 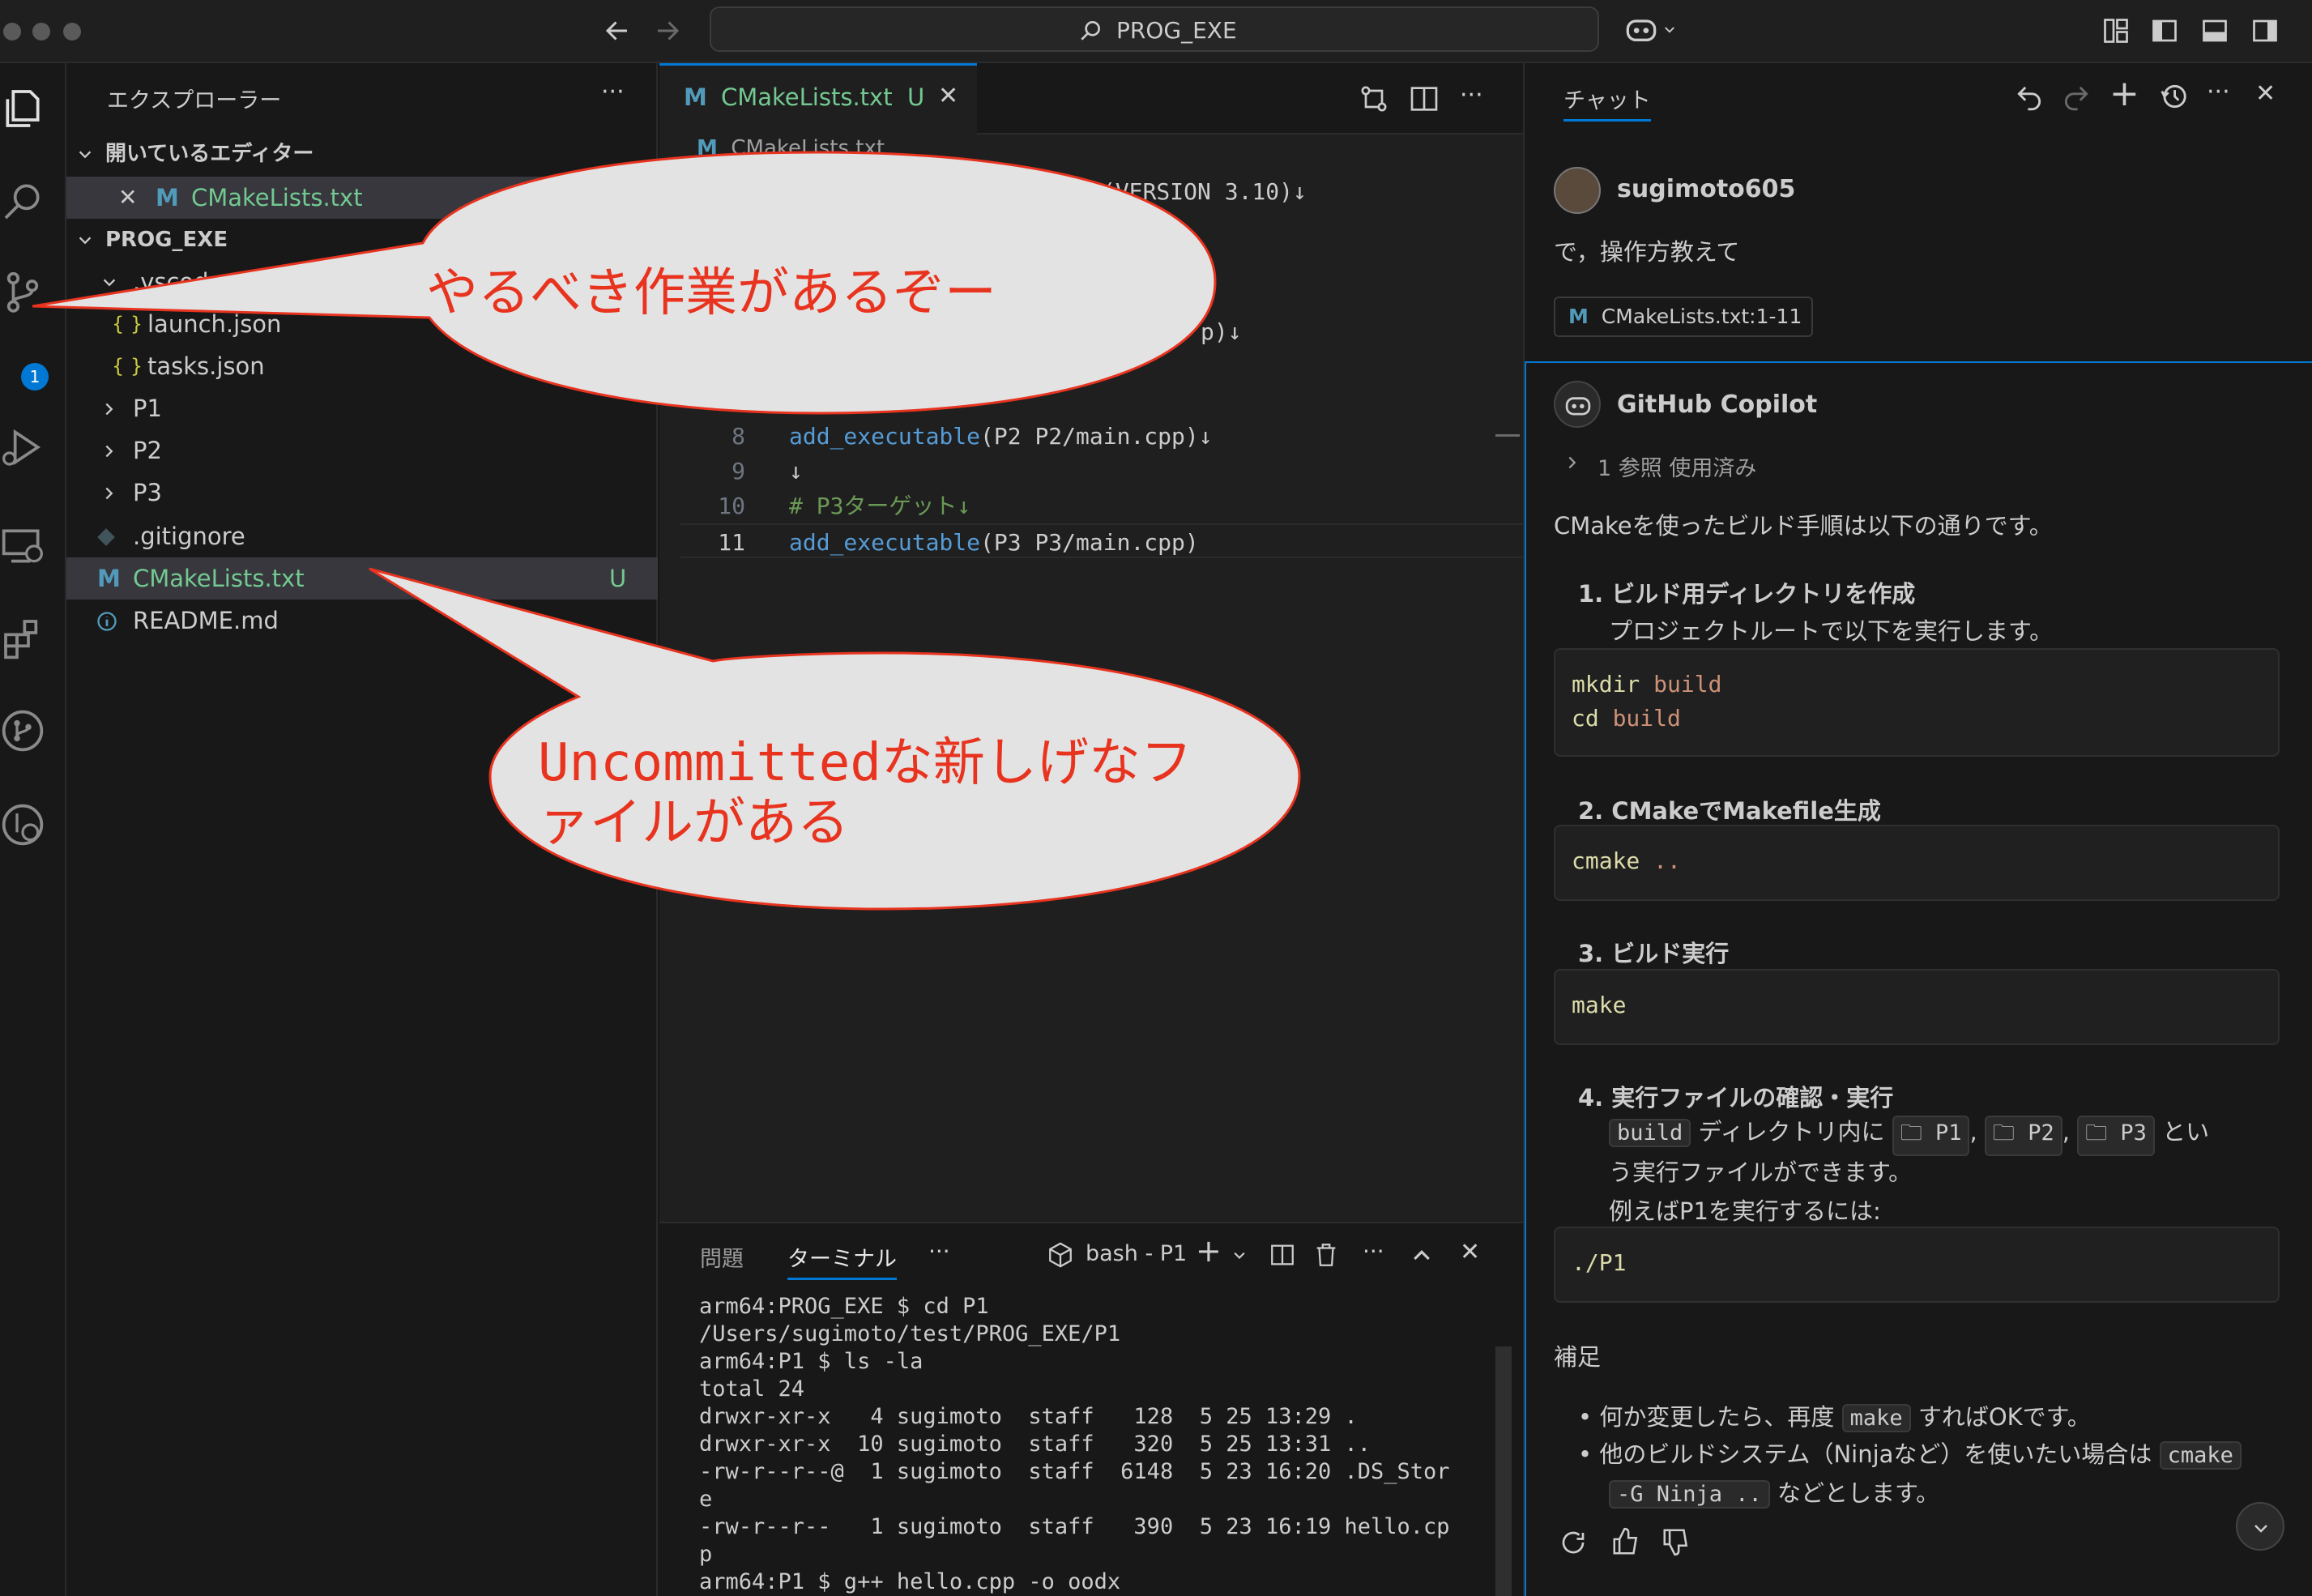 I want to click on callout-text-2b: ァイルがある, so click(x=693, y=823).